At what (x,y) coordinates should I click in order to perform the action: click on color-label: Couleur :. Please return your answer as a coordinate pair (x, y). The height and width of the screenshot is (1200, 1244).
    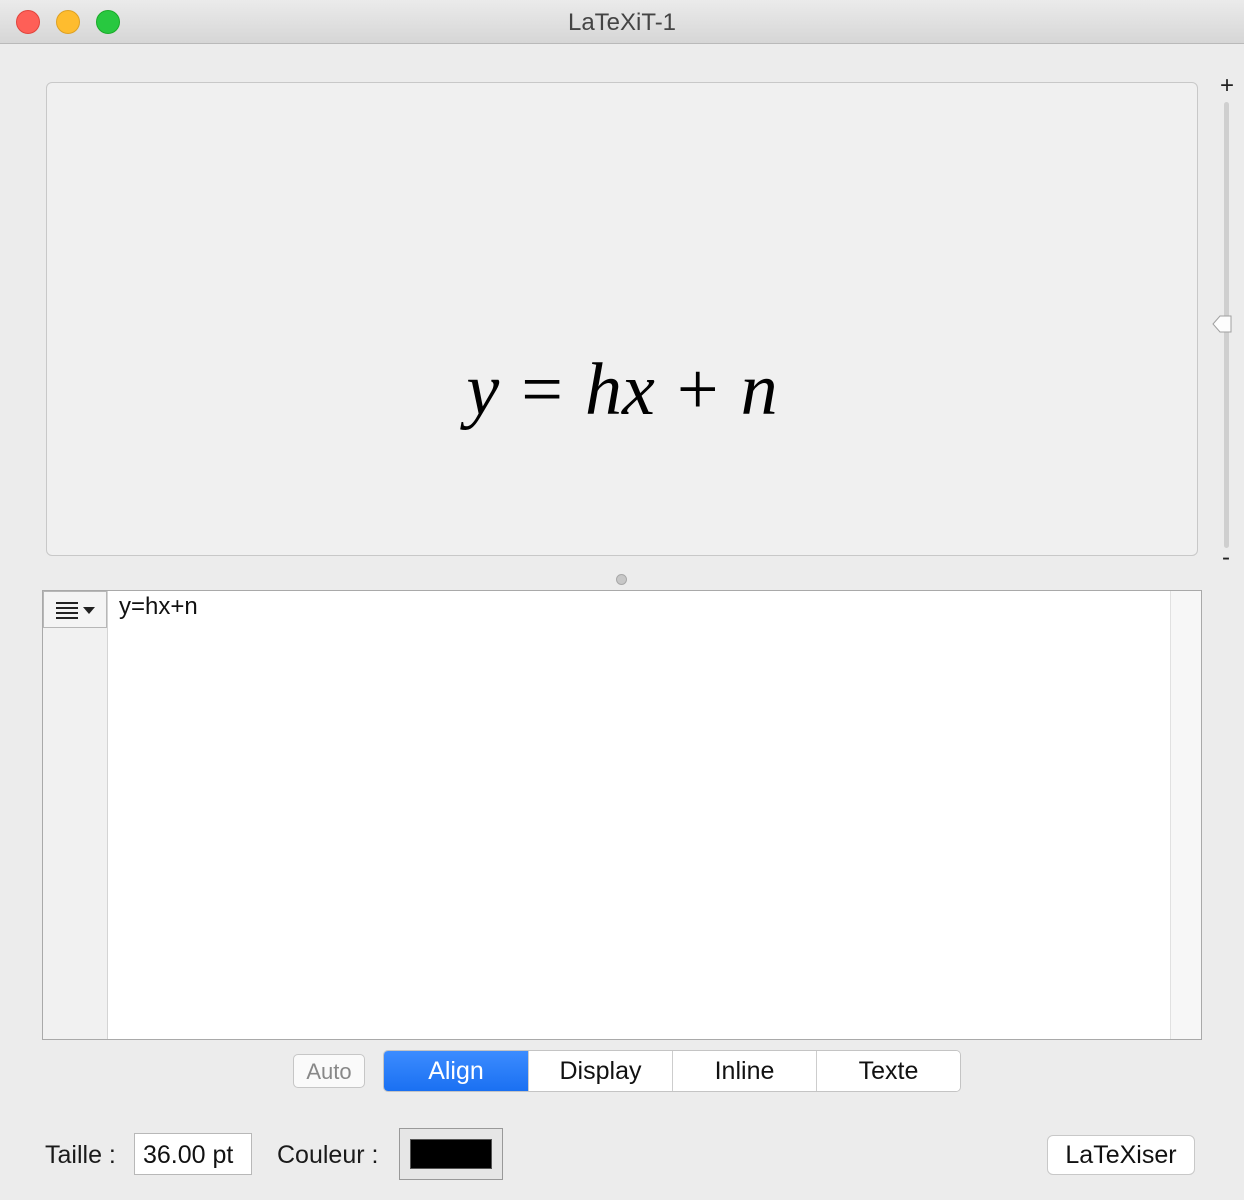
    Looking at the image, I should click on (328, 1155).